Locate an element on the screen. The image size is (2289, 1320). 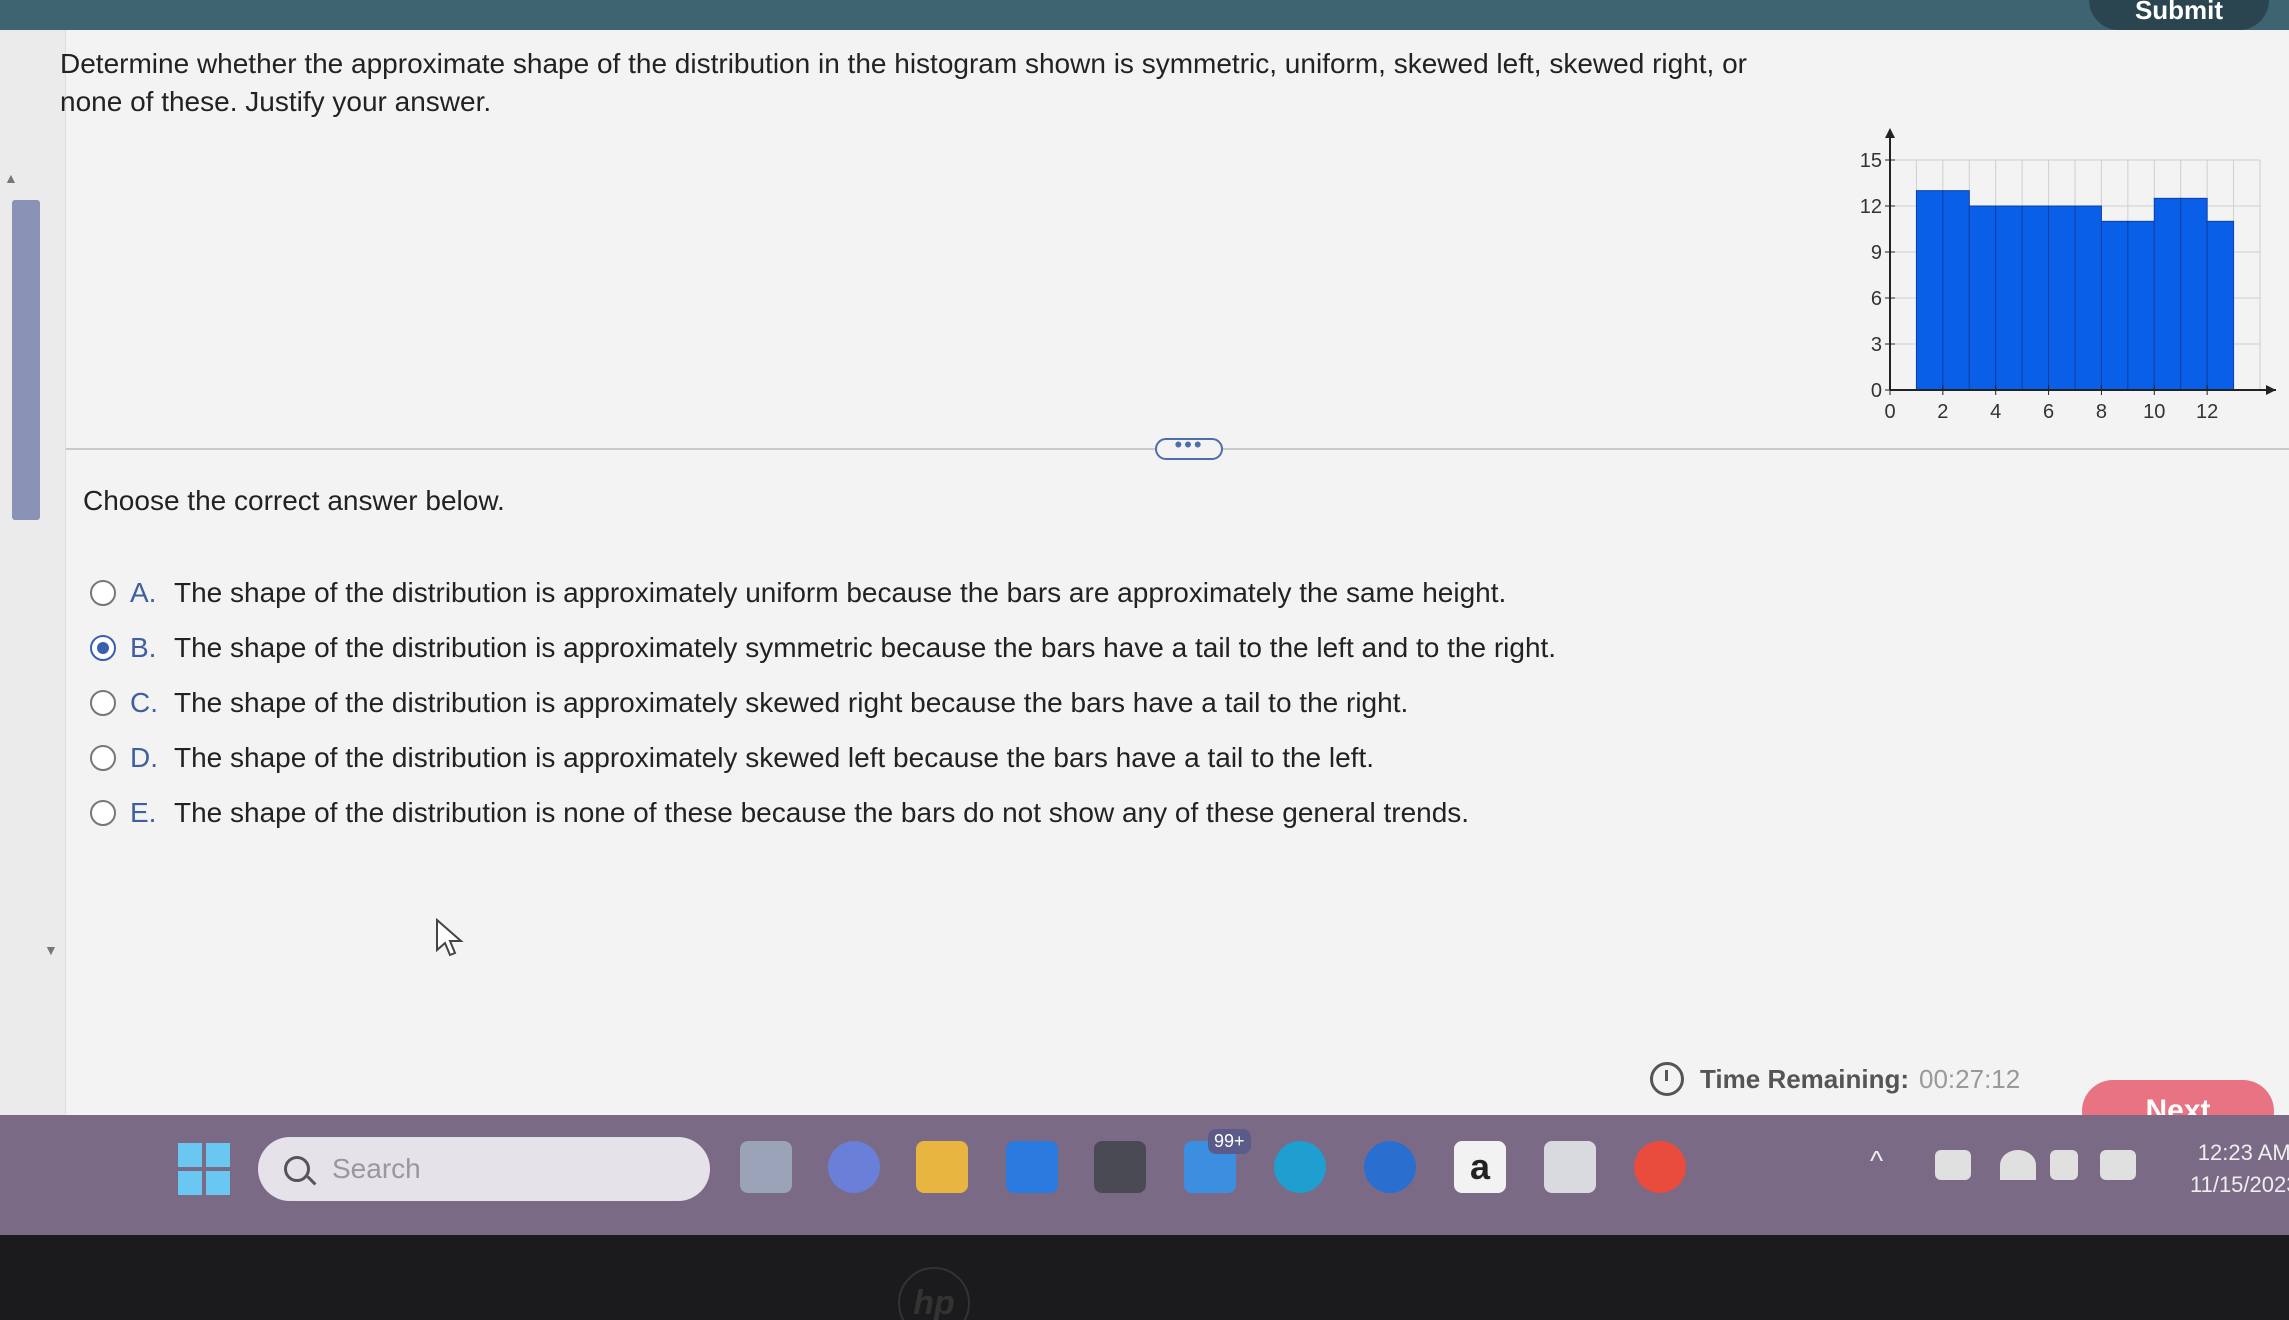
edge-icon is located at coordinates (1300, 1167).